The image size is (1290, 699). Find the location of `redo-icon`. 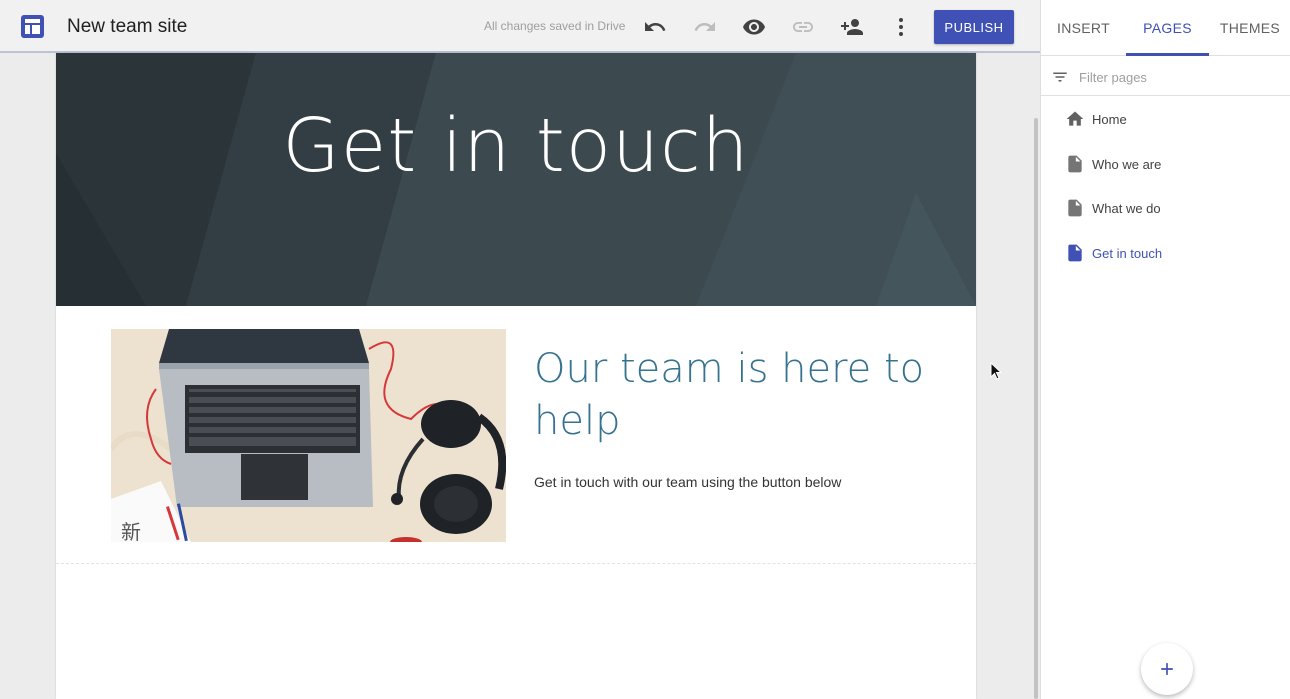

redo-icon is located at coordinates (705, 27).